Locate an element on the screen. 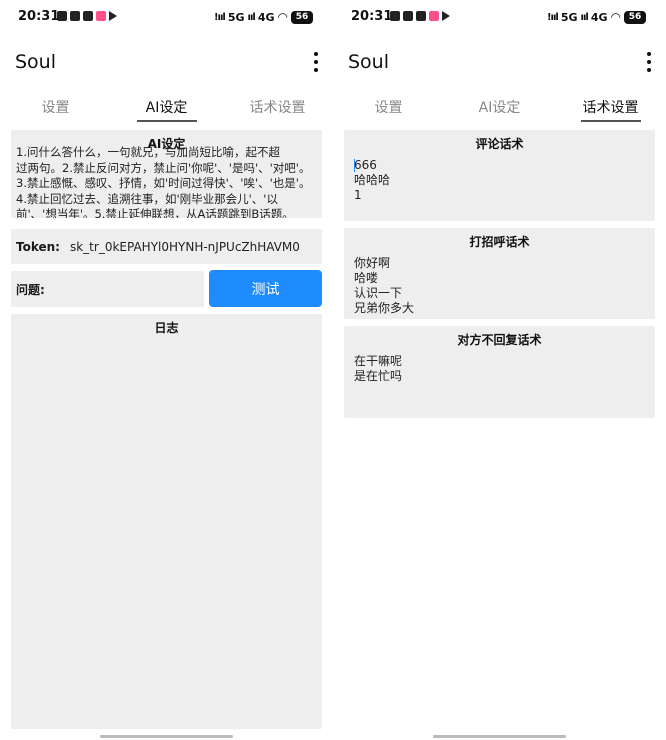  comment-script-title: 评论话术 is located at coordinates (499, 144).